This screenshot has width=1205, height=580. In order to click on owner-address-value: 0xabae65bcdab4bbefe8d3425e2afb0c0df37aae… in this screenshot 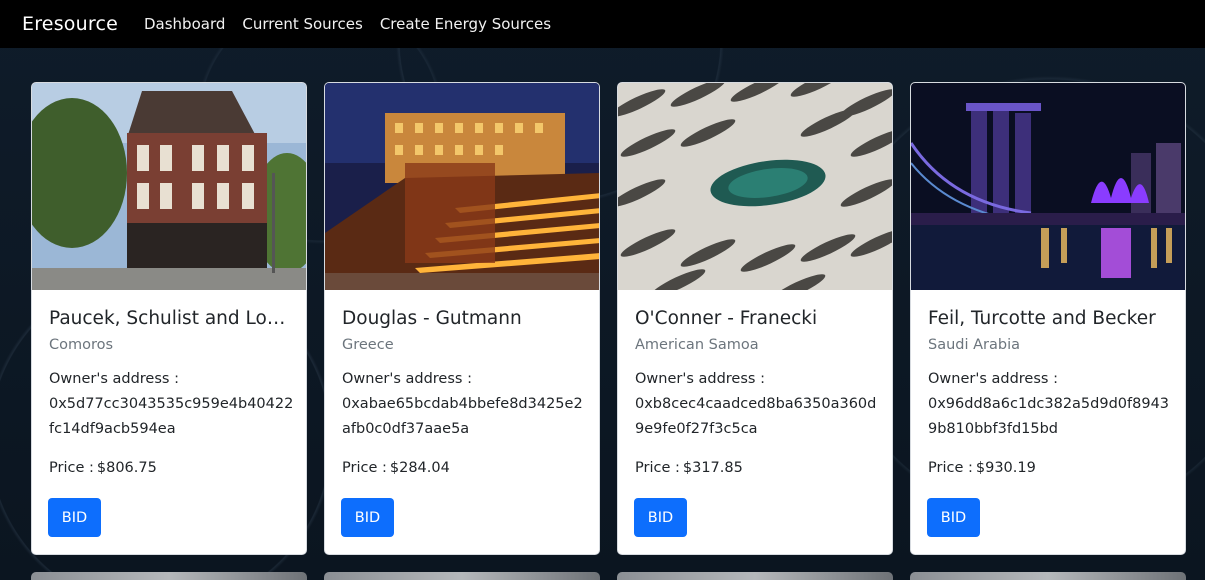, I will do `click(462, 416)`.